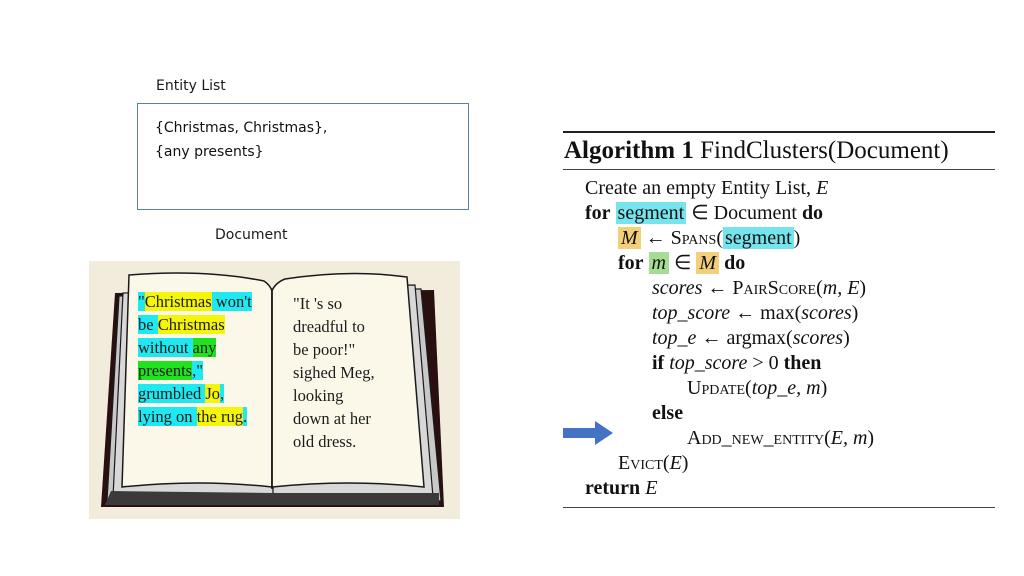  I want to click on algorithm-title: Algorithm 1 FindClusters(Document), so click(779, 151).